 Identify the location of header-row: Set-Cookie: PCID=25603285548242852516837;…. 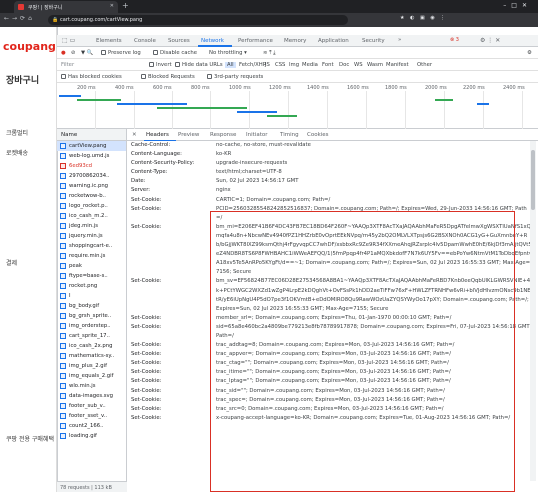
(332, 214).